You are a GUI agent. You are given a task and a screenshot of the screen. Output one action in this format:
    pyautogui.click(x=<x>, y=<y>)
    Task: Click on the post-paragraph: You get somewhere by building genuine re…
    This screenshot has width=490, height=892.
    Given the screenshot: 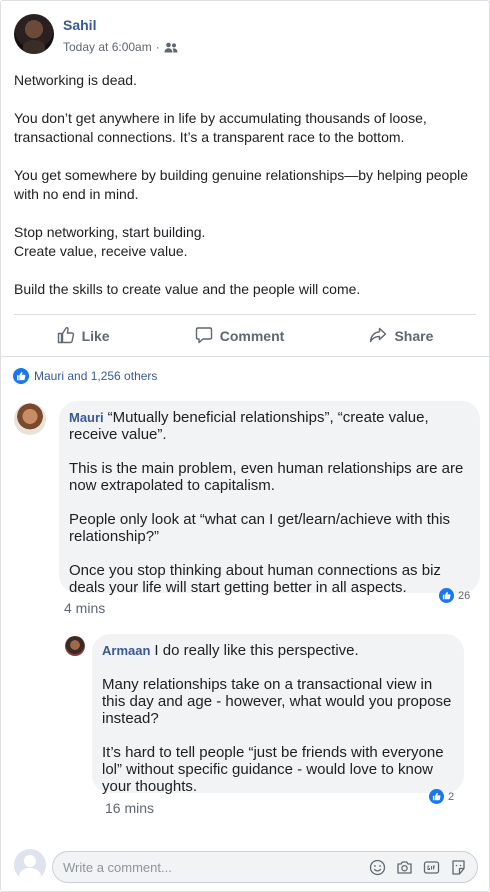 What is the action you would take?
    pyautogui.click(x=241, y=184)
    